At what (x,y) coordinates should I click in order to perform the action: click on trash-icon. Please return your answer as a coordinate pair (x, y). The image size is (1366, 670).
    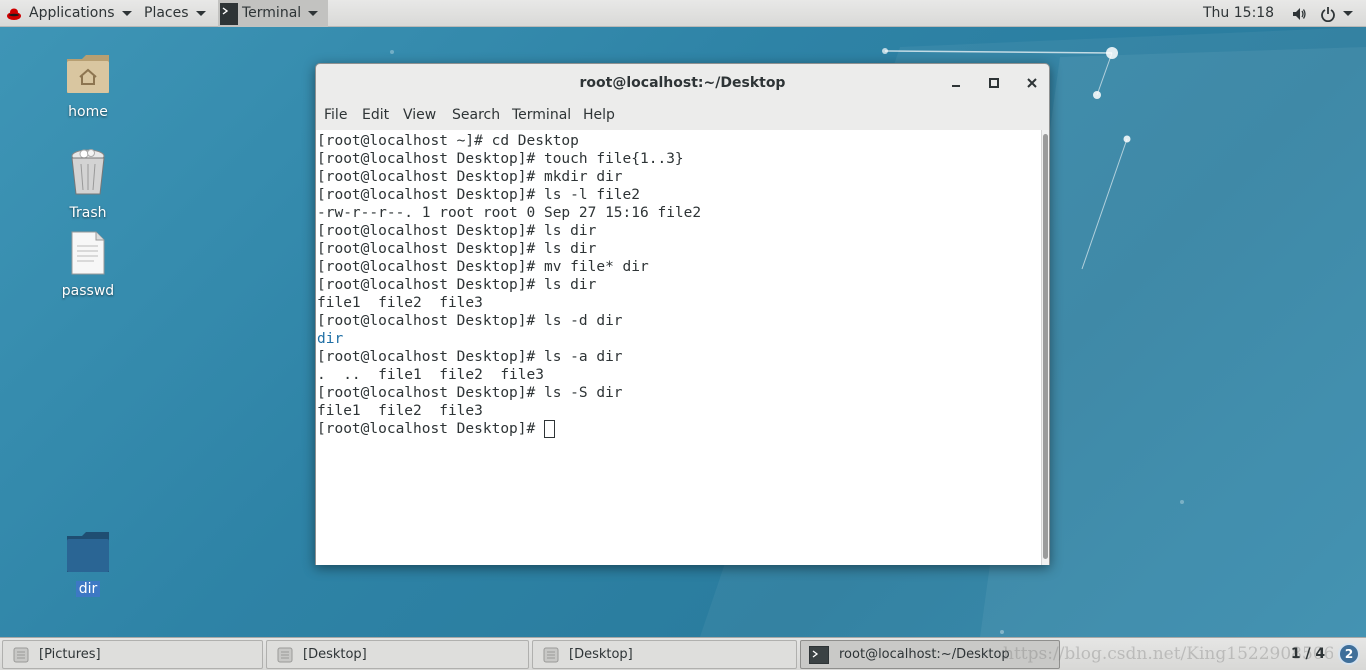
    Looking at the image, I should click on (88, 172).